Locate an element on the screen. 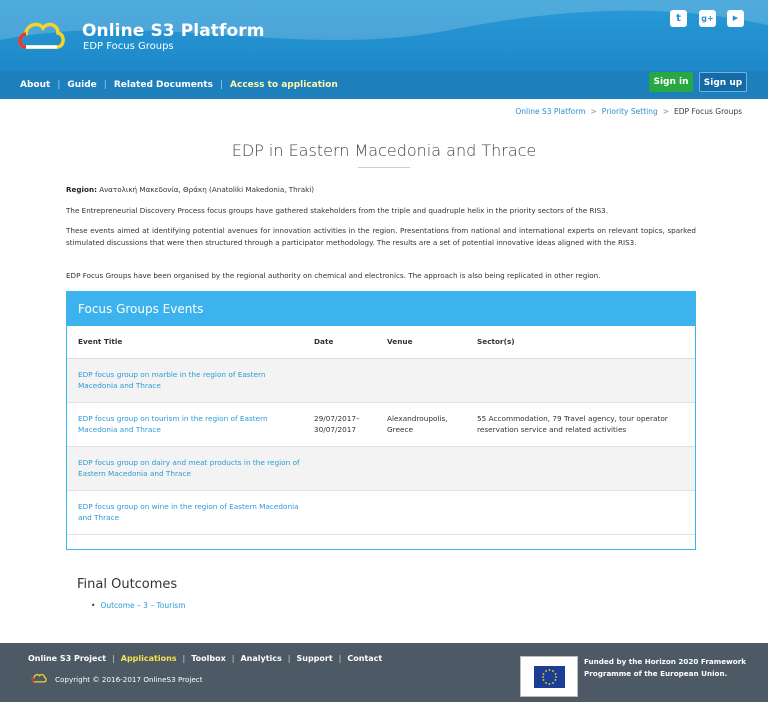 The image size is (768, 702). column-header-event-title: Event Title is located at coordinates (185, 342).